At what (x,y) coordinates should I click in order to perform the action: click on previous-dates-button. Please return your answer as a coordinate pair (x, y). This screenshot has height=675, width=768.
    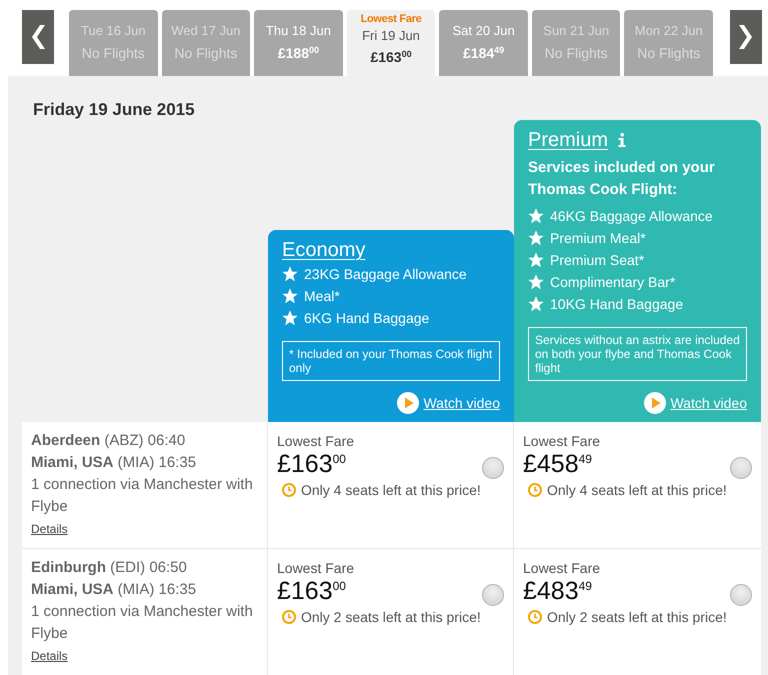
    Looking at the image, I should click on (38, 37).